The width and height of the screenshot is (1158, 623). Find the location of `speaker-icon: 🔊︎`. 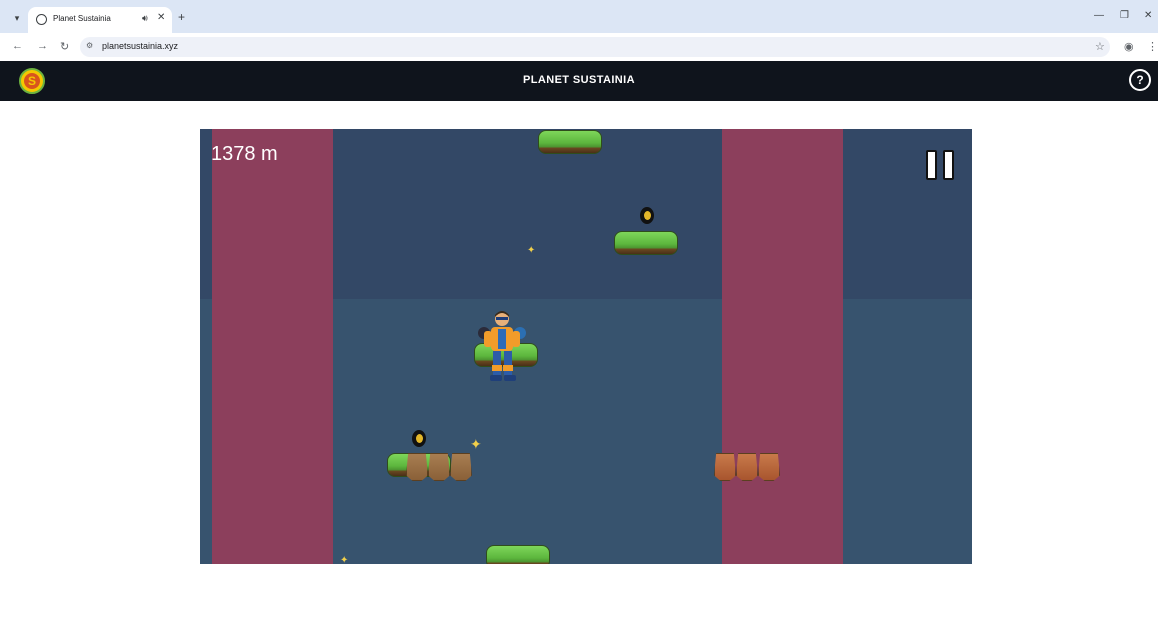

speaker-icon: 🔊︎ is located at coordinates (145, 18).